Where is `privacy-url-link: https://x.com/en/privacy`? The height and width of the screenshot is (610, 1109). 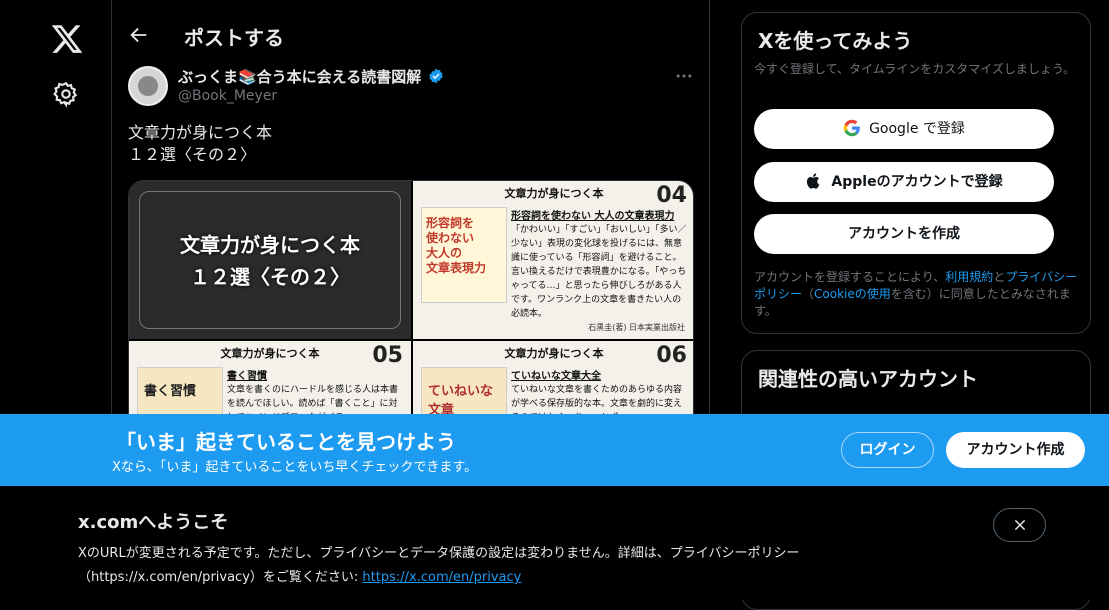 privacy-url-link: https://x.com/en/privacy is located at coordinates (441, 577).